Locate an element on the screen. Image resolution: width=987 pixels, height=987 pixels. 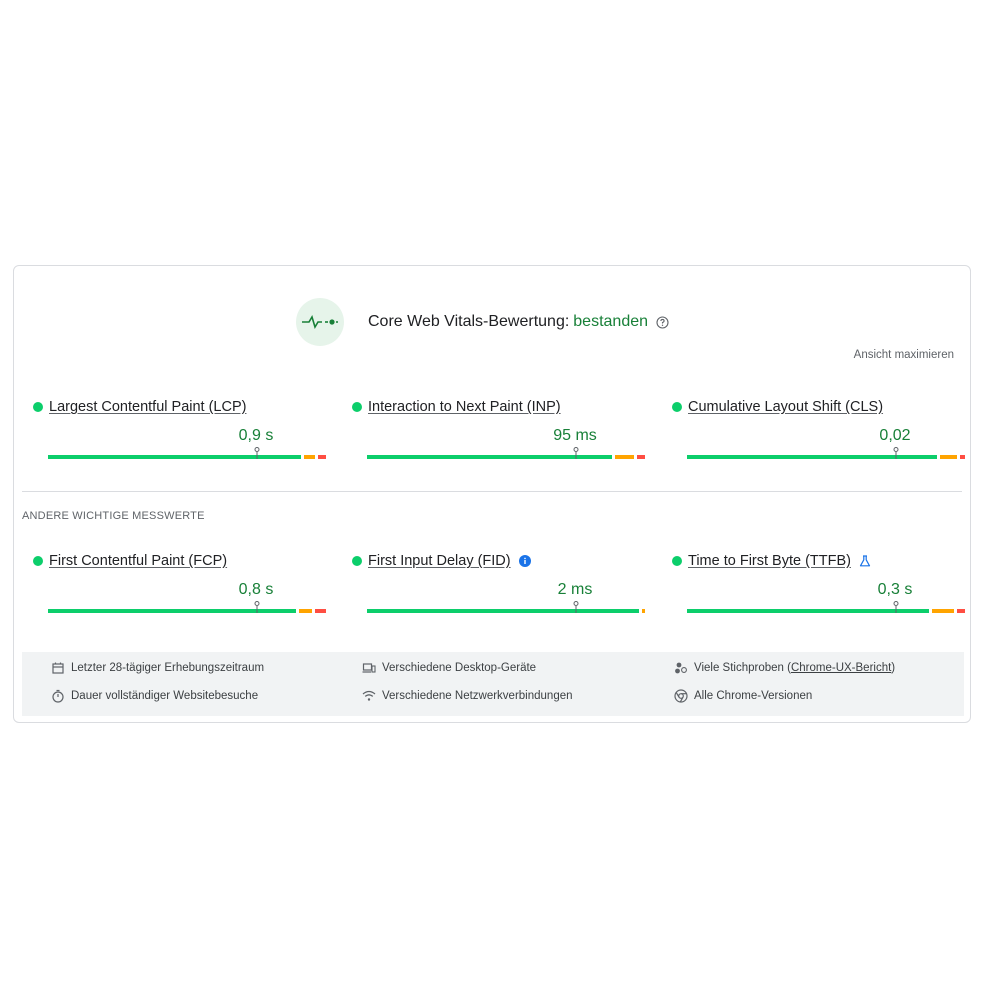
metric-label: Interaction to Next Paint (INP) is located at coordinates (464, 407).